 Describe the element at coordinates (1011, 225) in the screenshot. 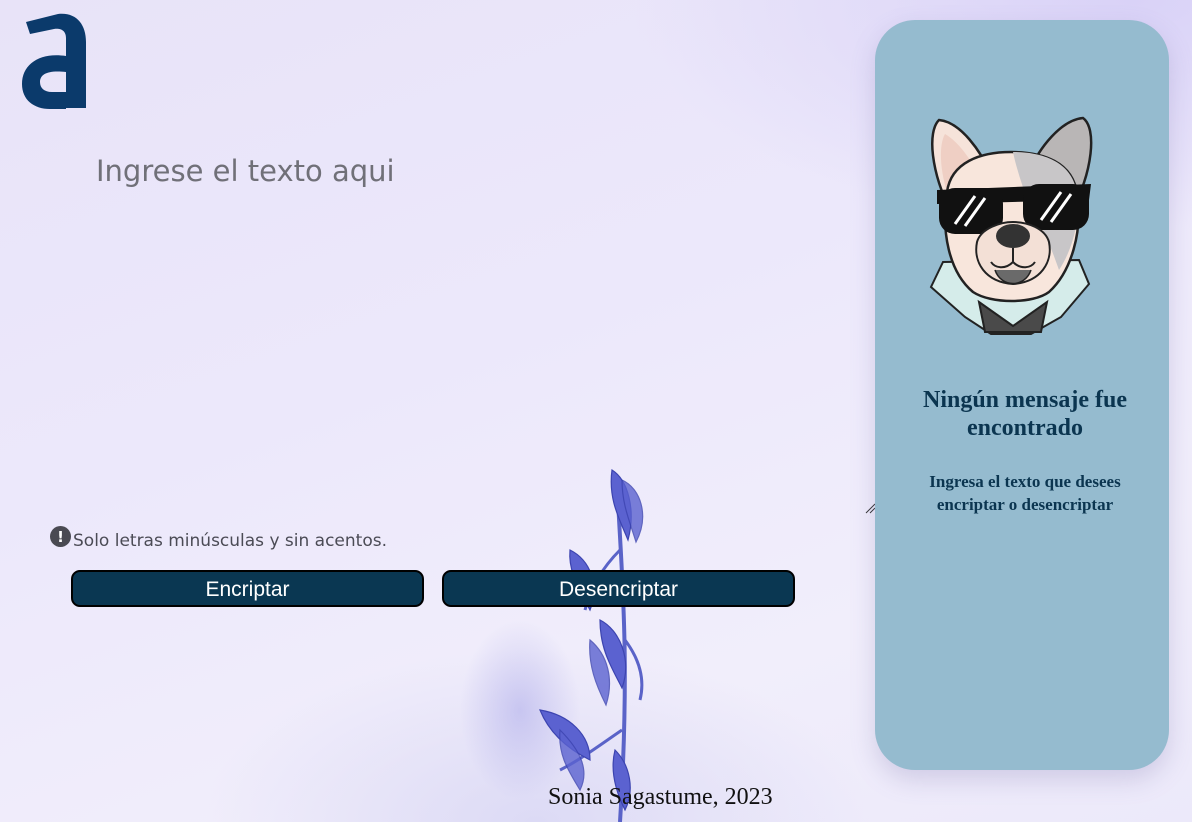

I see `dog-with-sunglasses-icon` at that location.